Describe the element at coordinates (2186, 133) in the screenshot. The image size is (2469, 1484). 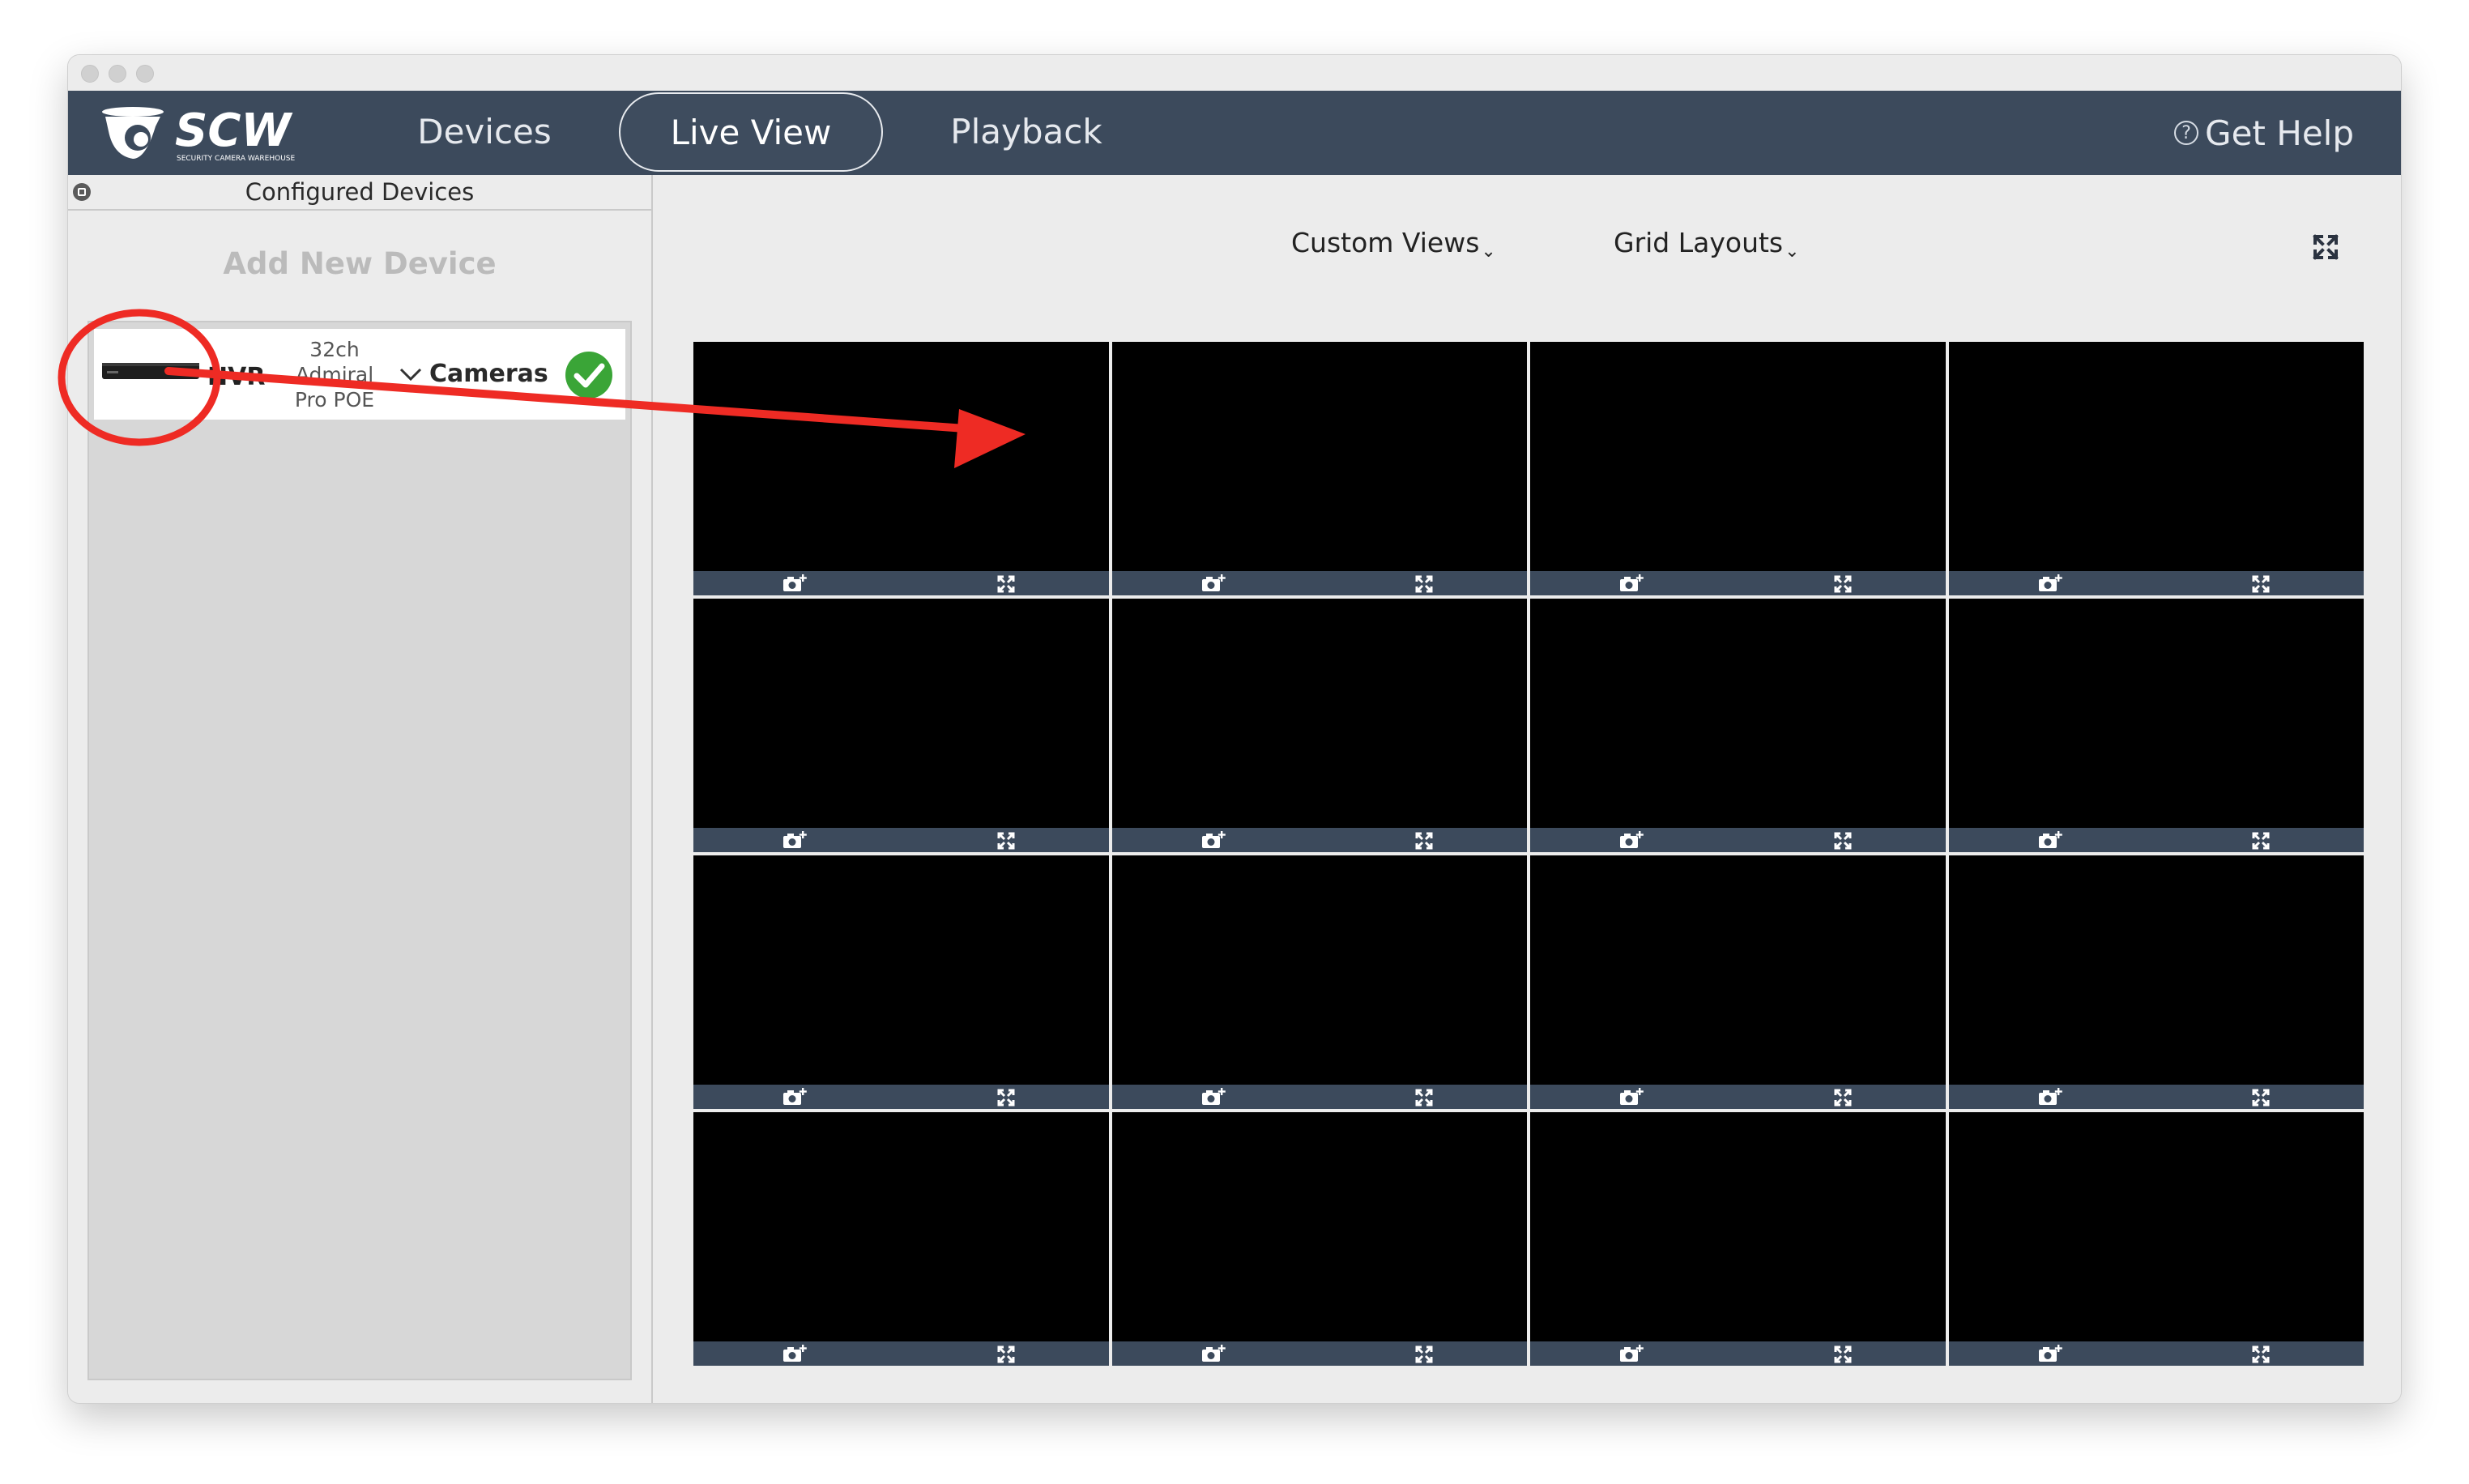
I see `question-circle-icon: ?` at that location.